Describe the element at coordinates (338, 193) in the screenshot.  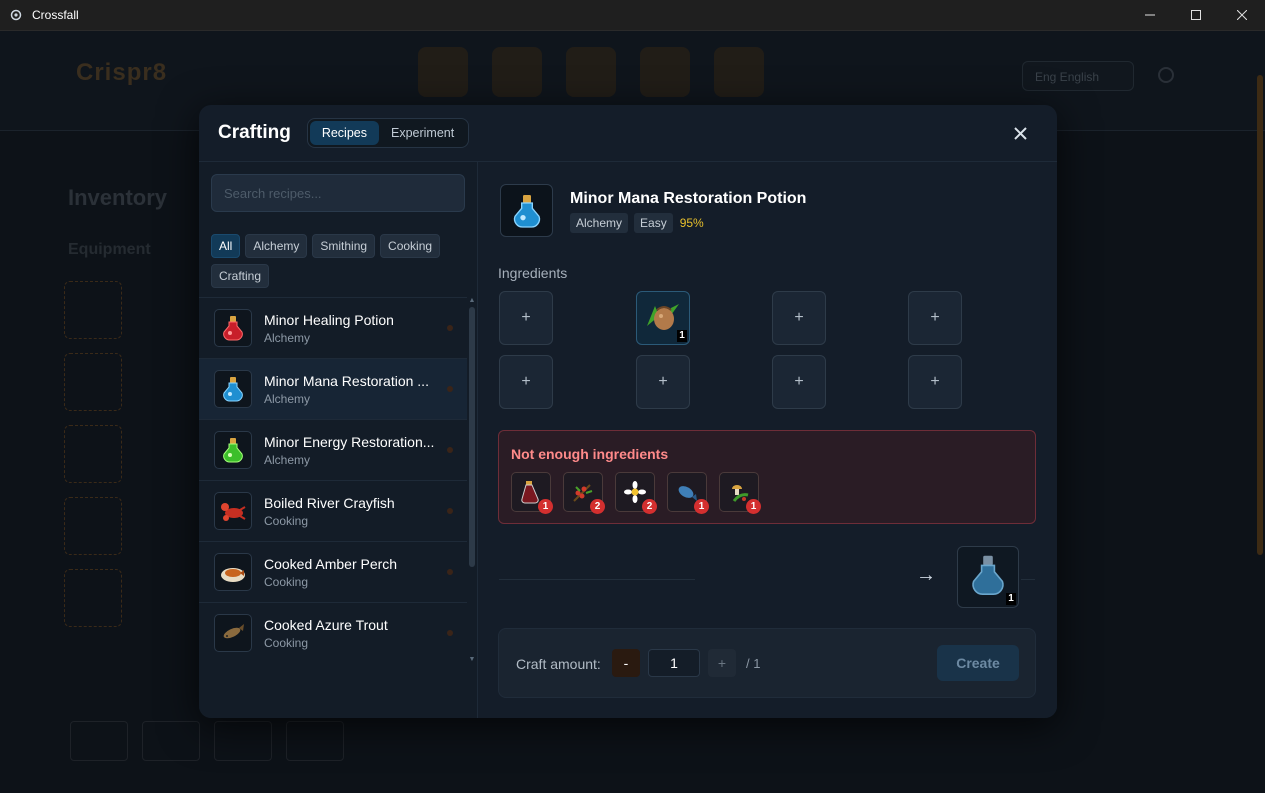
I see `recipe-search-input` at that location.